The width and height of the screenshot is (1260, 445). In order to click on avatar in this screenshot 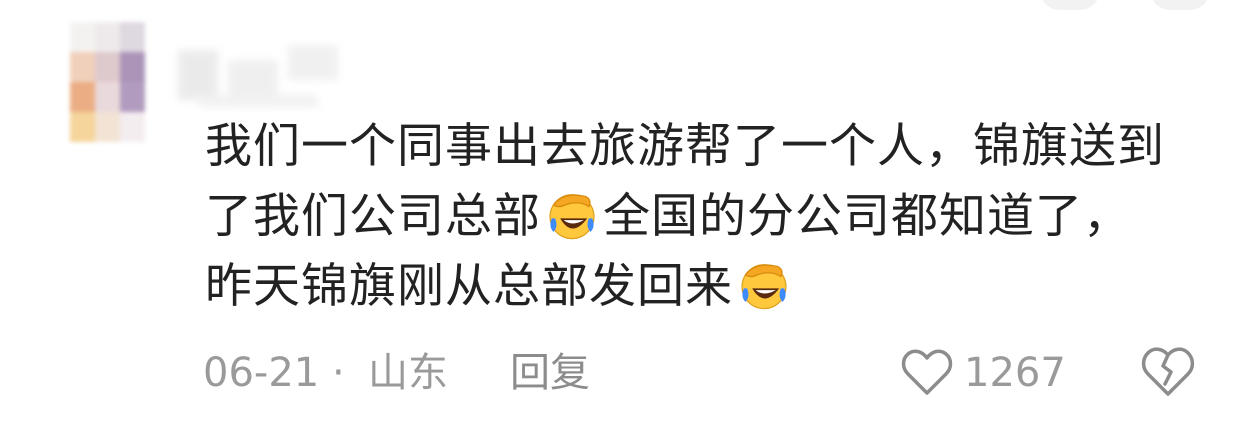, I will do `click(120, 82)`.